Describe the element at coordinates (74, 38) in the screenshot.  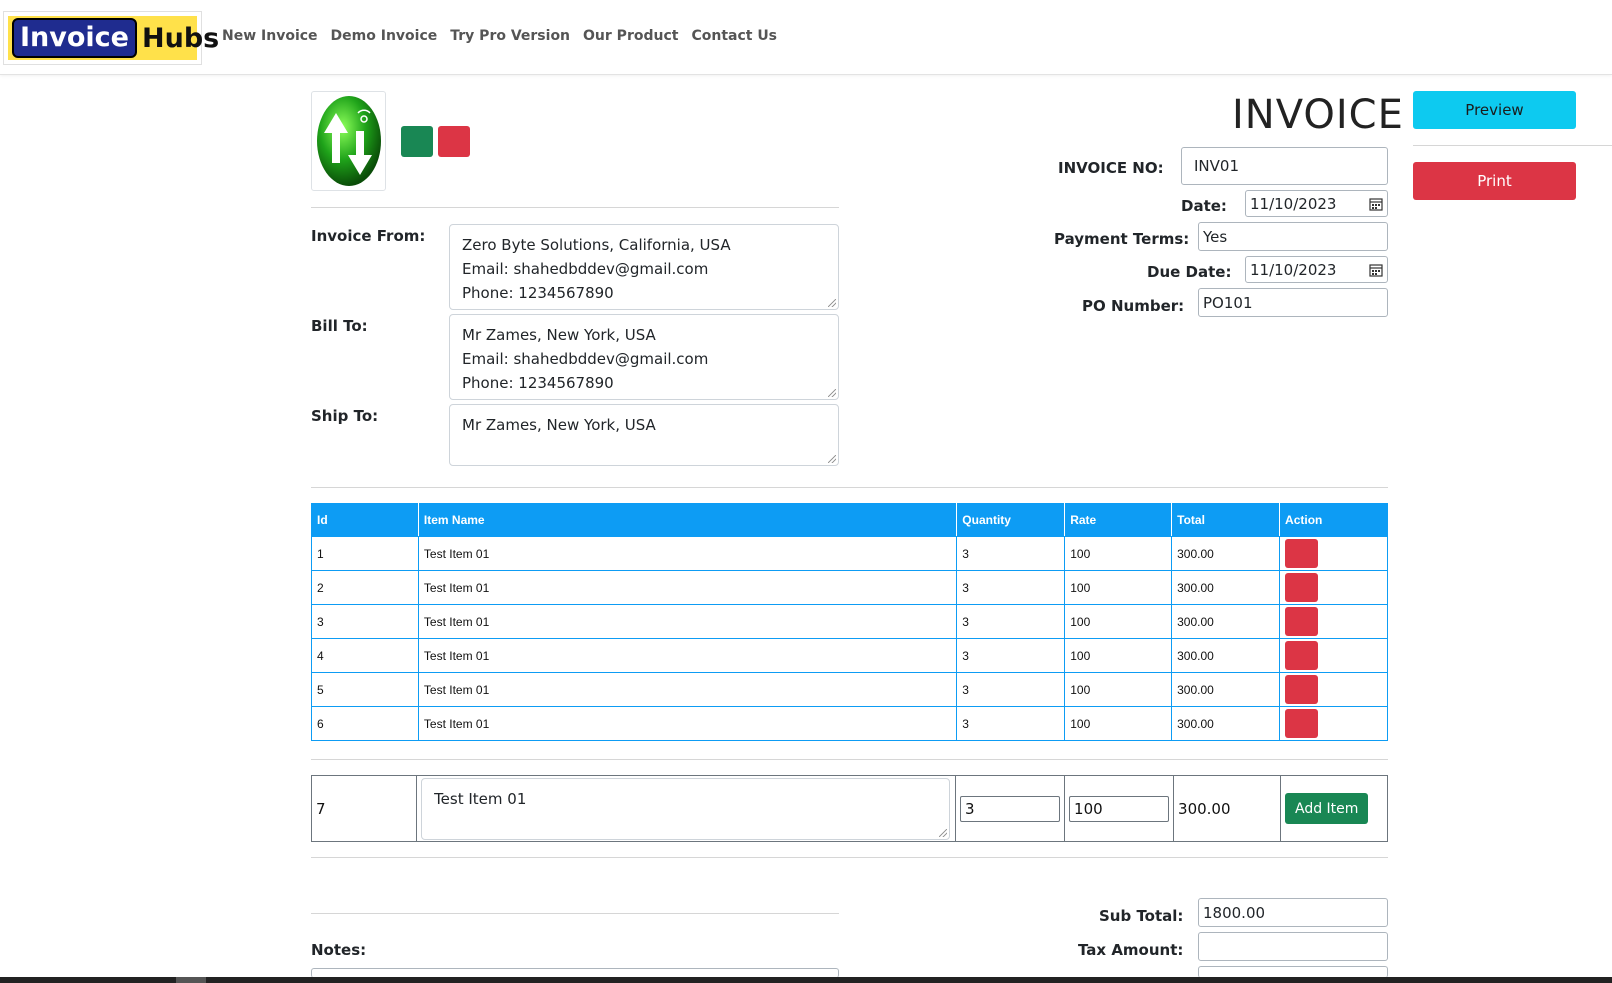
I see `brand-logo-invoice: Invoice` at that location.